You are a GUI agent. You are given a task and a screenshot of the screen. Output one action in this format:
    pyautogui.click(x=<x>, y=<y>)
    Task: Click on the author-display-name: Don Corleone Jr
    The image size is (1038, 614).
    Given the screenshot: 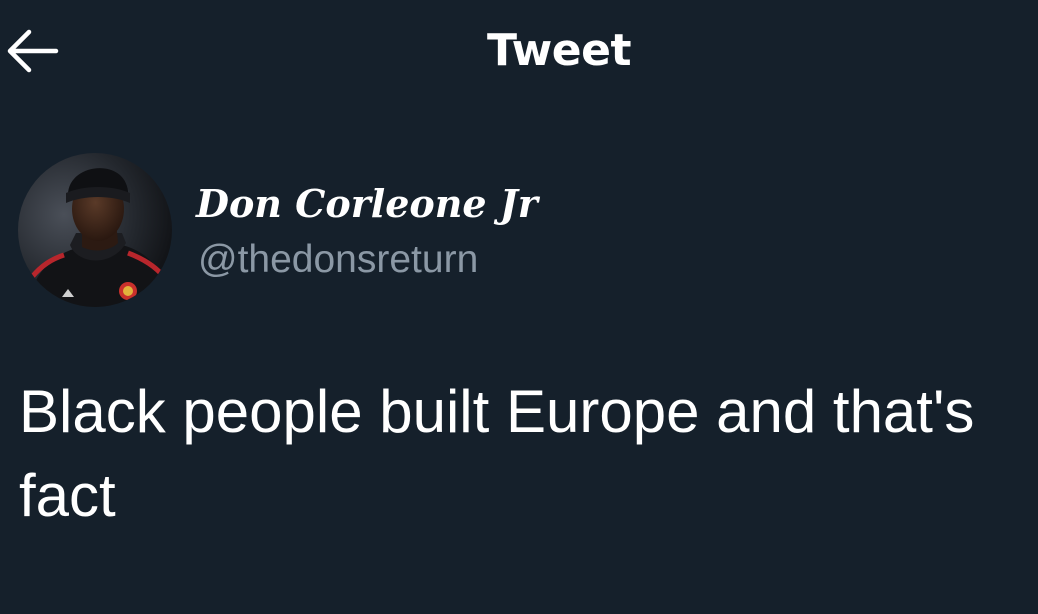 What is the action you would take?
    pyautogui.click(x=367, y=204)
    